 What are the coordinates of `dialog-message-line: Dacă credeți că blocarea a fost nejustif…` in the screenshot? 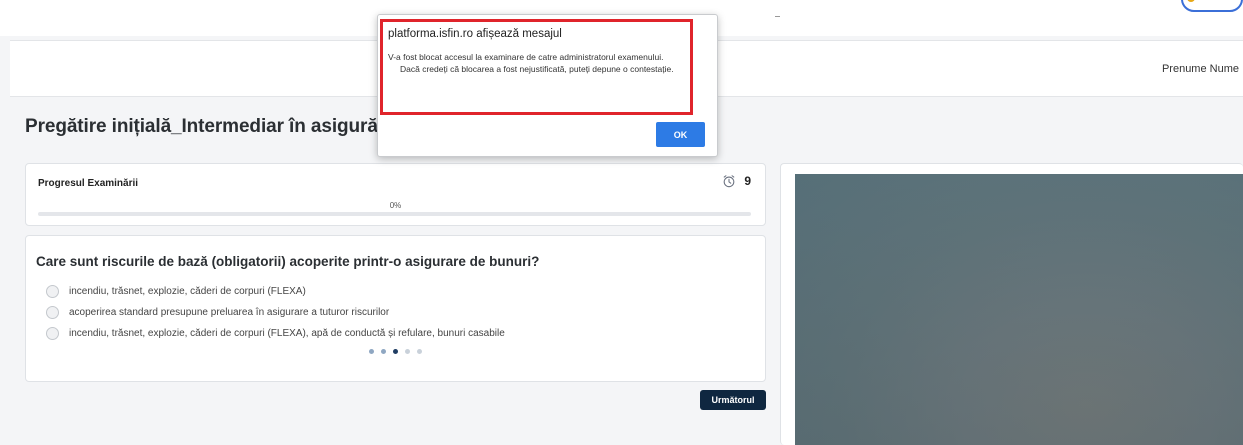 It's located at (537, 68).